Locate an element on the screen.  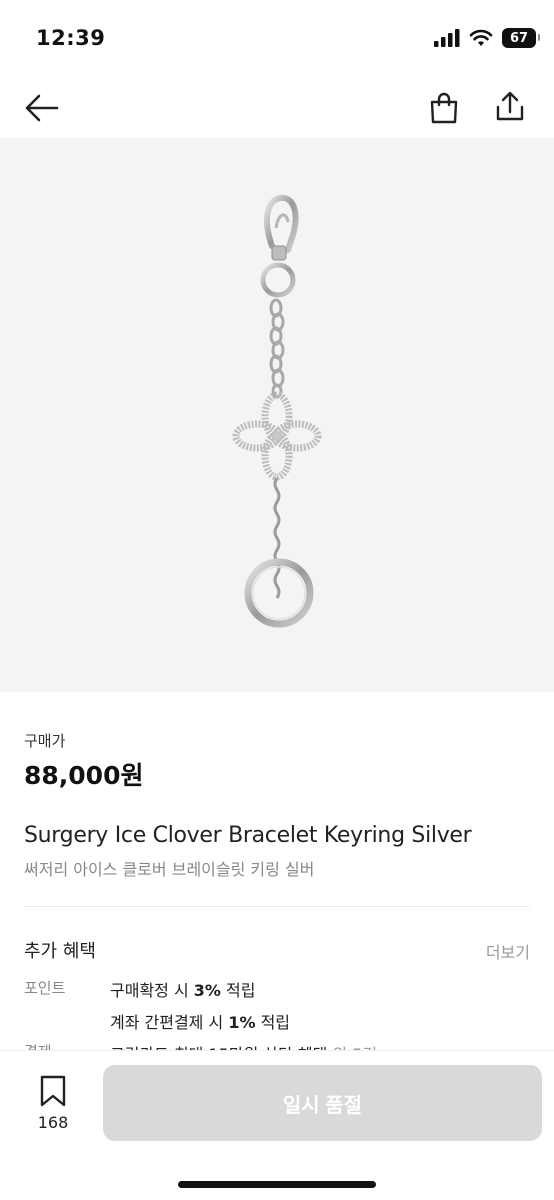
bookmark-count: 168 is located at coordinates (53, 1122).